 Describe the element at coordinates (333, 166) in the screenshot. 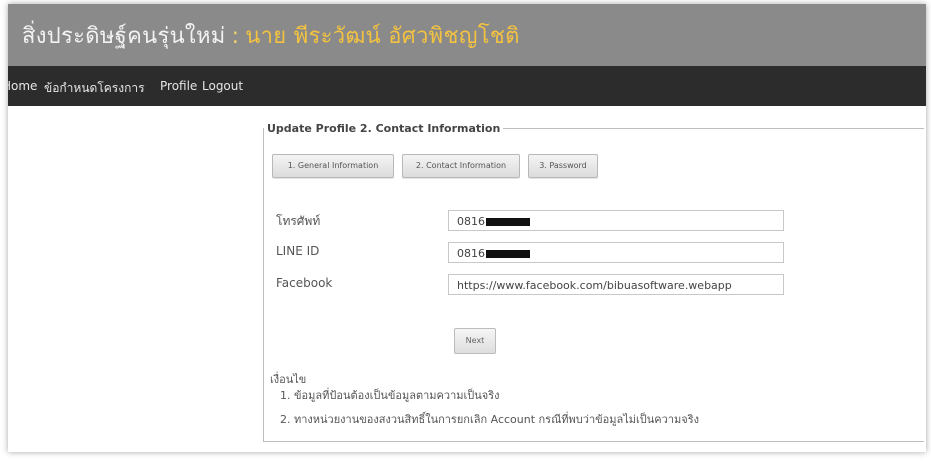

I see `tab-general-information: 1. General Information` at that location.